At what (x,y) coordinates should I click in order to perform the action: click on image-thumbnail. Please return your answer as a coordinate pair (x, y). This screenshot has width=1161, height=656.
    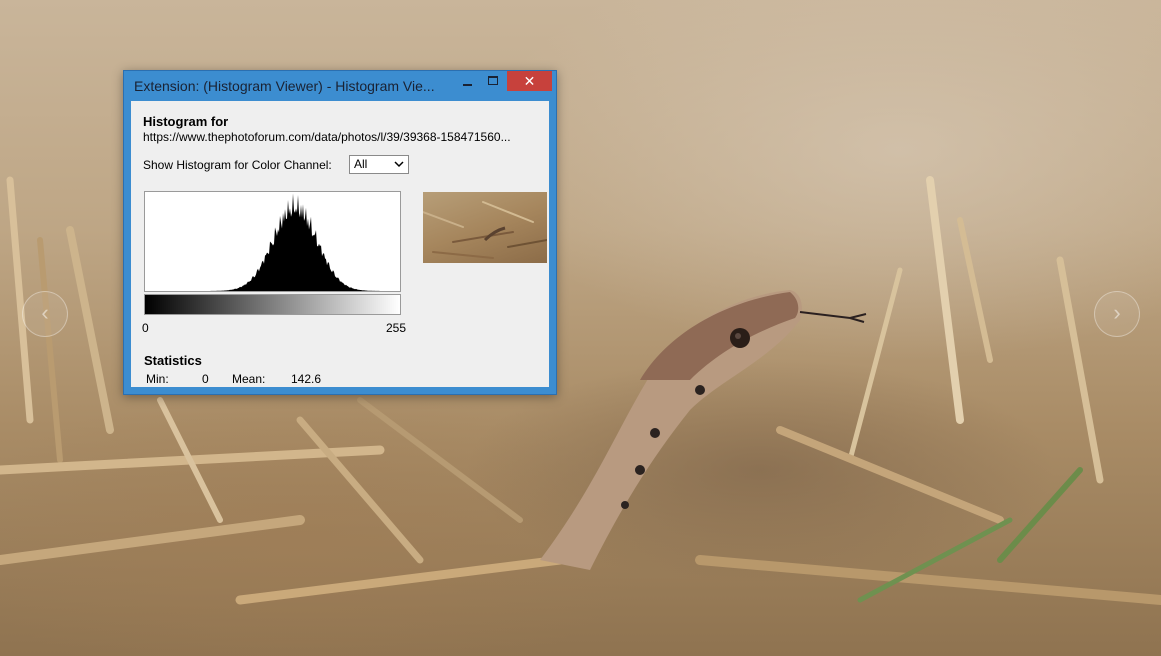
    Looking at the image, I should click on (485, 227).